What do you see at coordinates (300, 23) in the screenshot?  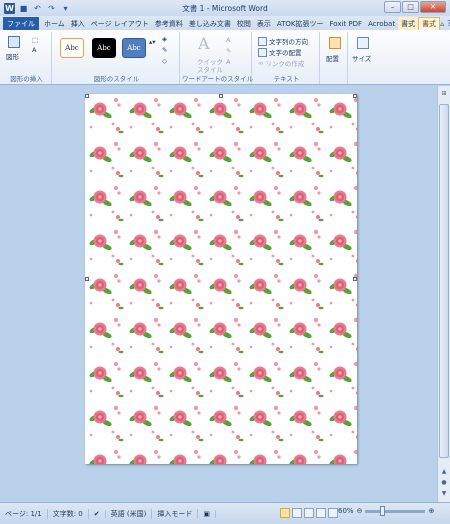 I see `tab-atok: ATOK拡張ツー` at bounding box center [300, 23].